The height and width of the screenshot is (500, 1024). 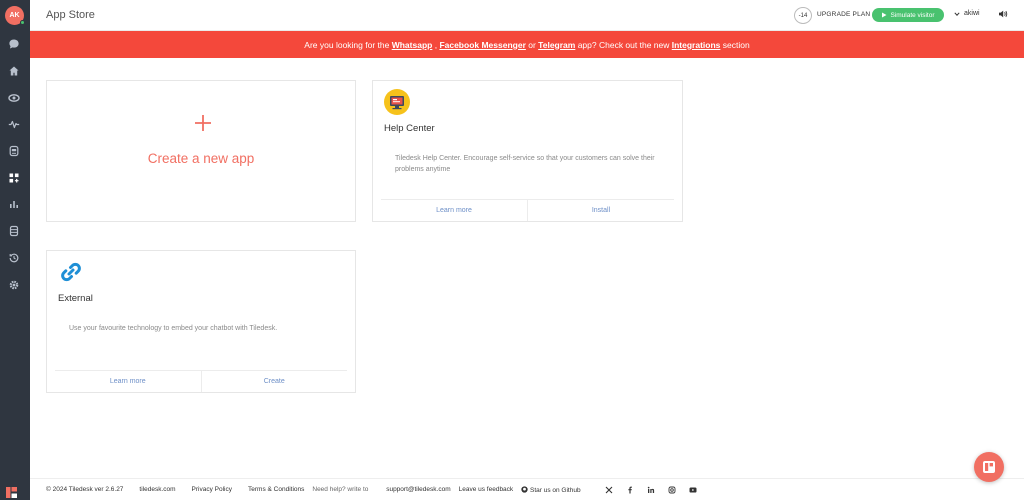 I want to click on github-link: Star us on Github, so click(x=558, y=489).